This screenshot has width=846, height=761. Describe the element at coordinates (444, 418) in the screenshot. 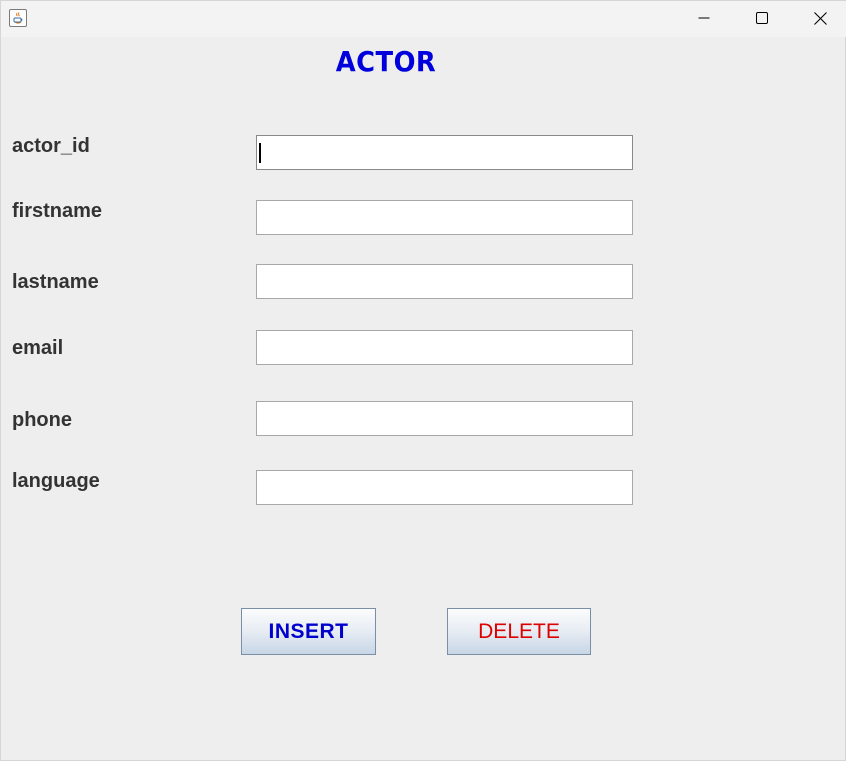

I see `phone-field` at that location.